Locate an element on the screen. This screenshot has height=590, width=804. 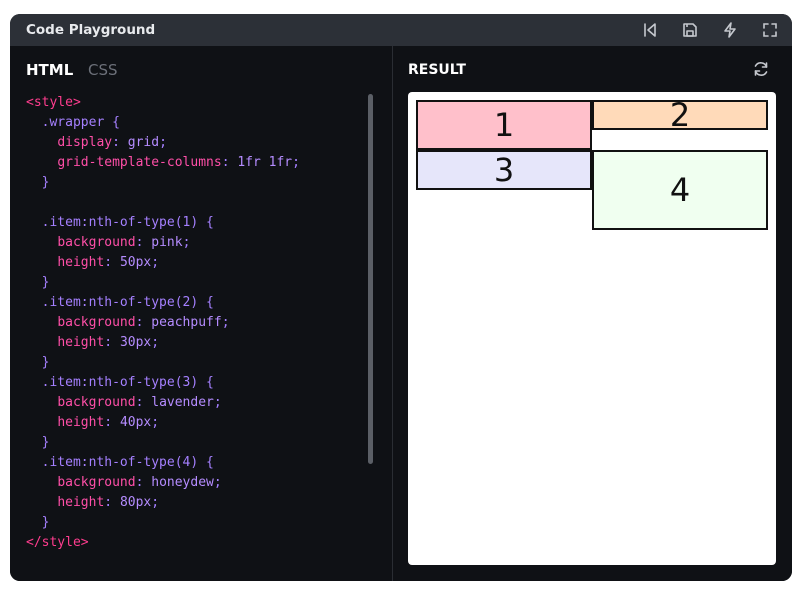
css-value: 80px is located at coordinates (135, 502).